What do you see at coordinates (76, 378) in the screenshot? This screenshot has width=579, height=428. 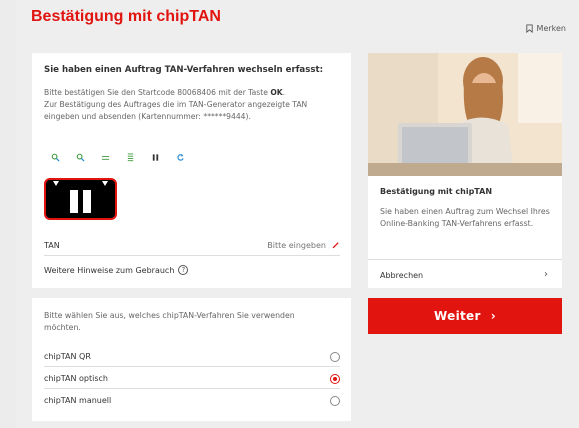 I see `option-label: chipTAN optisch` at bounding box center [76, 378].